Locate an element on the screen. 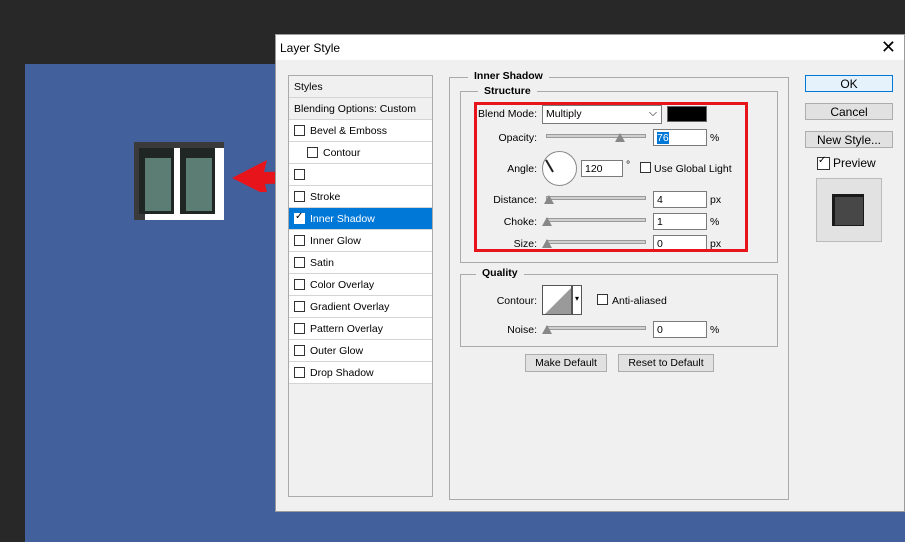  noise-input: 0 is located at coordinates (680, 329).